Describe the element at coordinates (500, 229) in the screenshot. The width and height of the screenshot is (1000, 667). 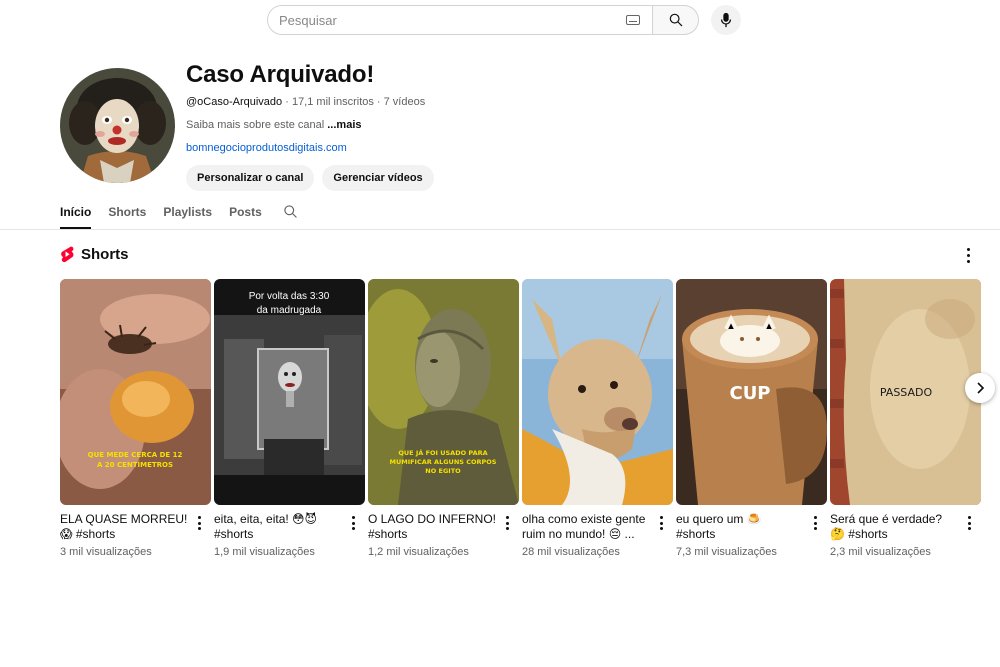
I see `tabs-divider` at that location.